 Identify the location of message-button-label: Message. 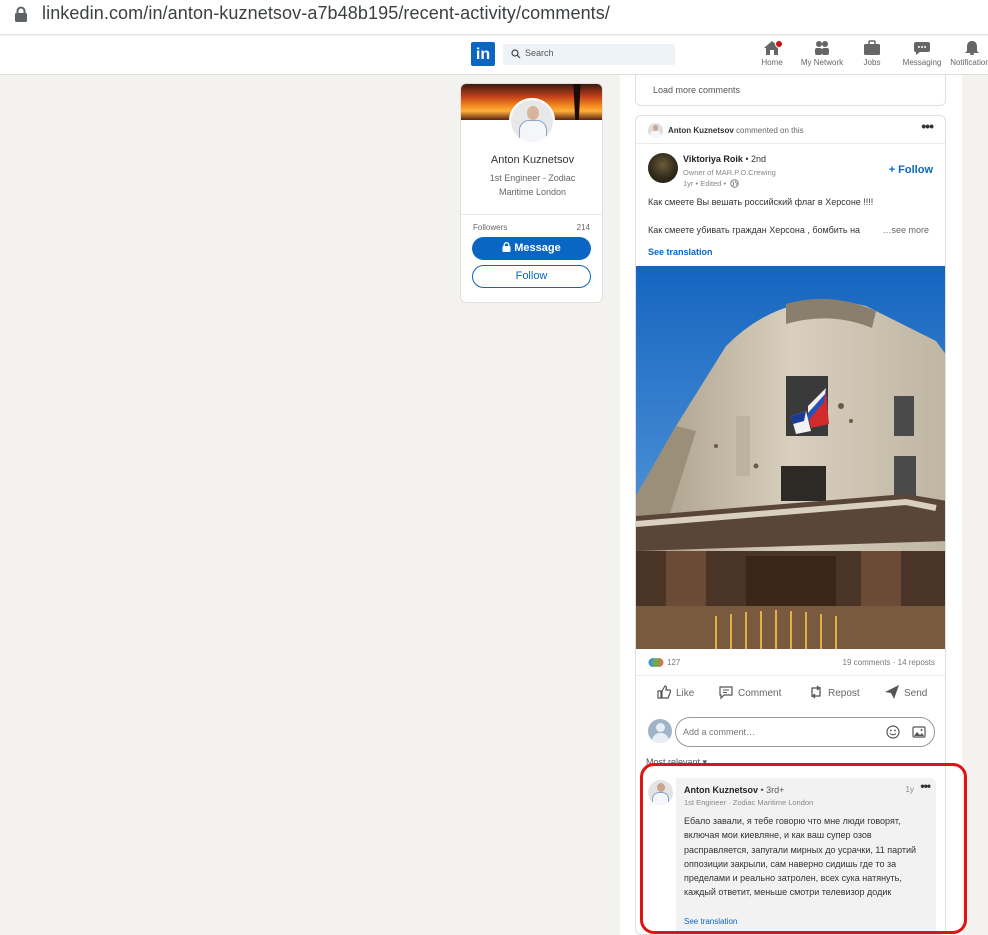
(537, 248).